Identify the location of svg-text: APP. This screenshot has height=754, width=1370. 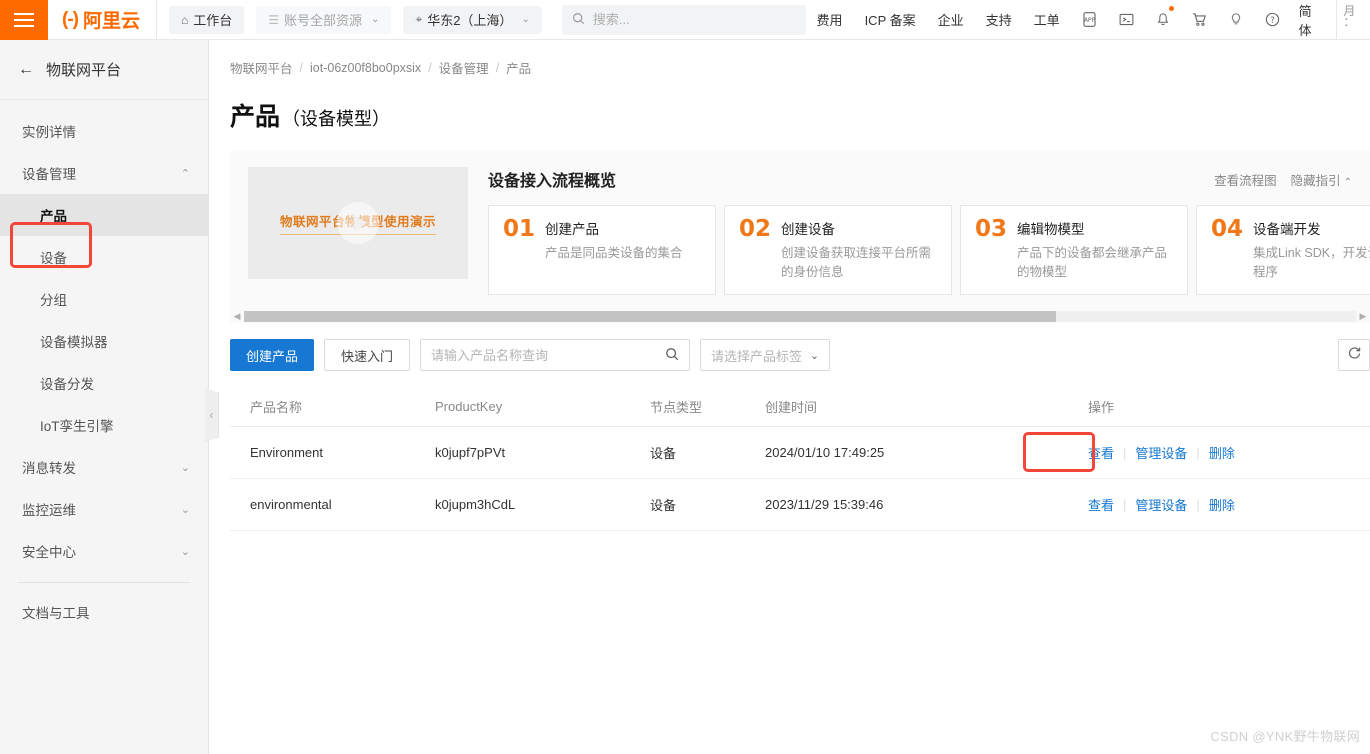
(1090, 20).